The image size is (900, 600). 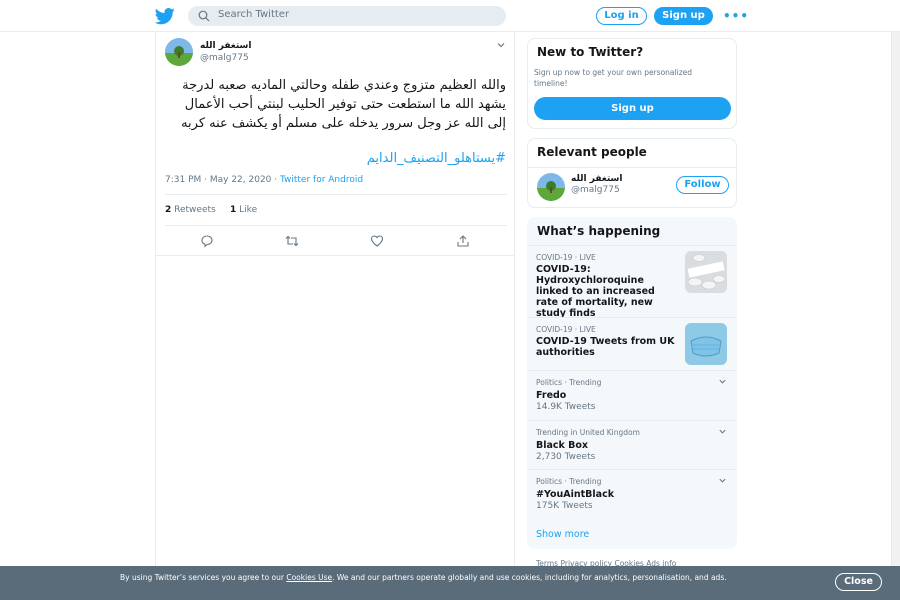 I want to click on sidebar-signup-button: Sign up, so click(x=632, y=108).